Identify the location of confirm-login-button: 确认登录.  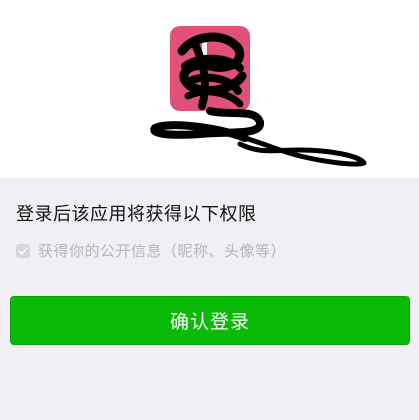
(210, 320).